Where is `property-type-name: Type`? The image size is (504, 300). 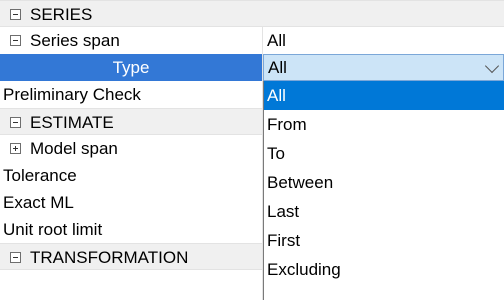
property-type-name: Type is located at coordinates (131, 67).